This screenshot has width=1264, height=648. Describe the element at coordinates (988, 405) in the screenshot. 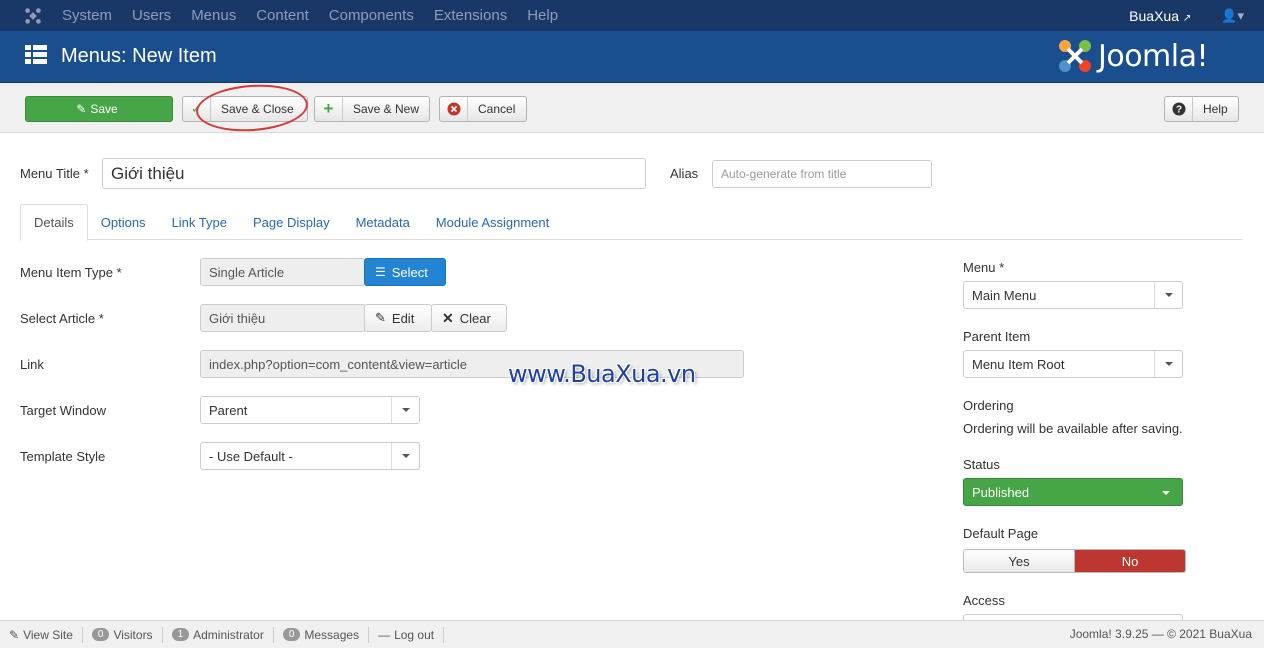

I see `ordering-label: Ordering` at that location.